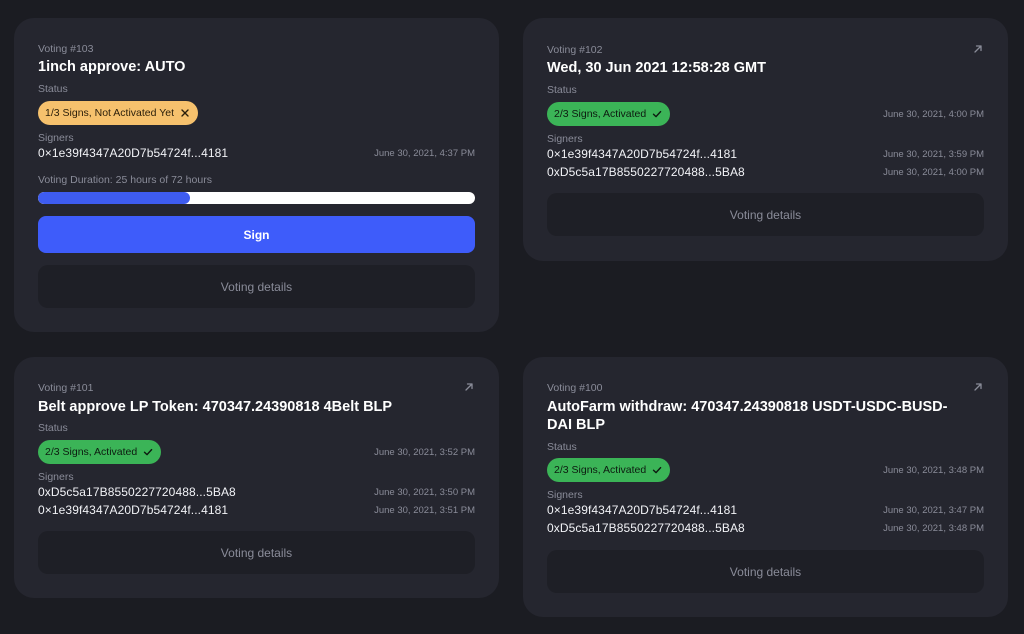 This screenshot has width=1024, height=634. What do you see at coordinates (112, 67) in the screenshot?
I see `voting-title: 1inch approve: AUTO` at bounding box center [112, 67].